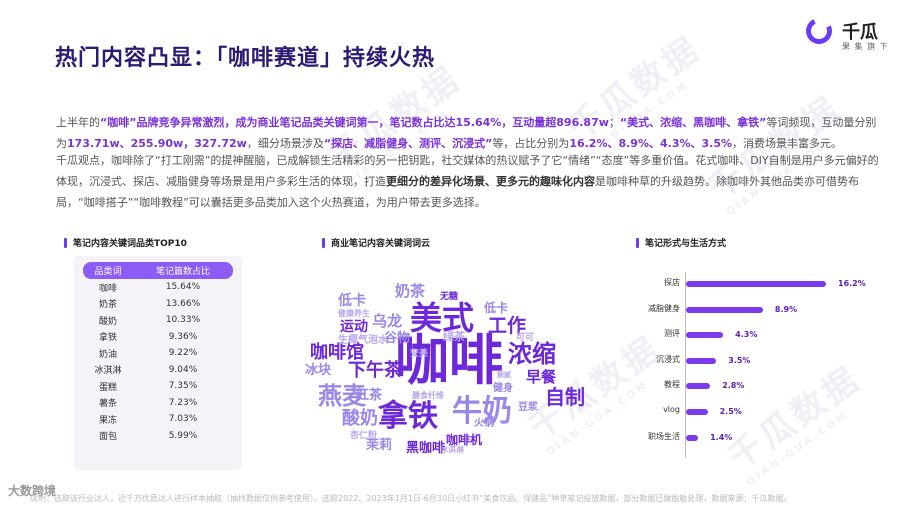 The image size is (912, 511). I want to click on cloud-word: 豆浆, so click(528, 407).